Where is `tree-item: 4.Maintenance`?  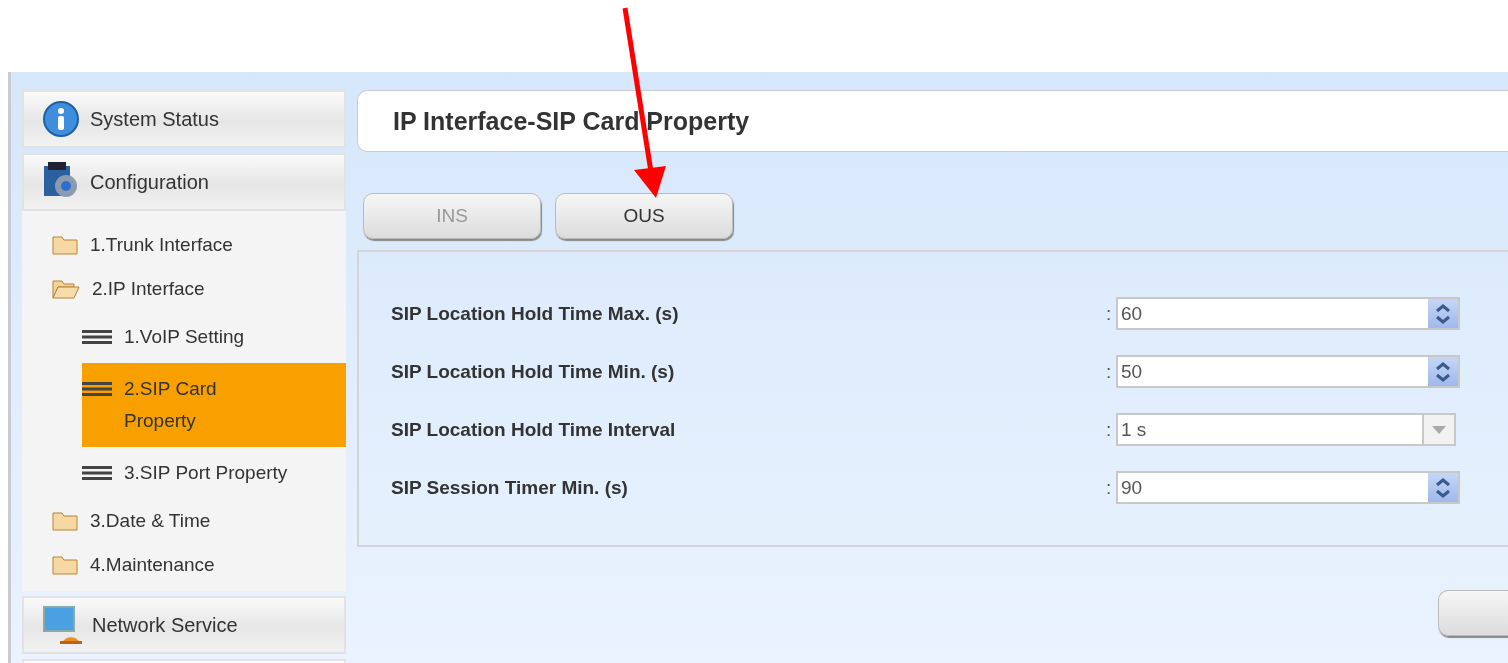 tree-item: 4.Maintenance is located at coordinates (184, 565).